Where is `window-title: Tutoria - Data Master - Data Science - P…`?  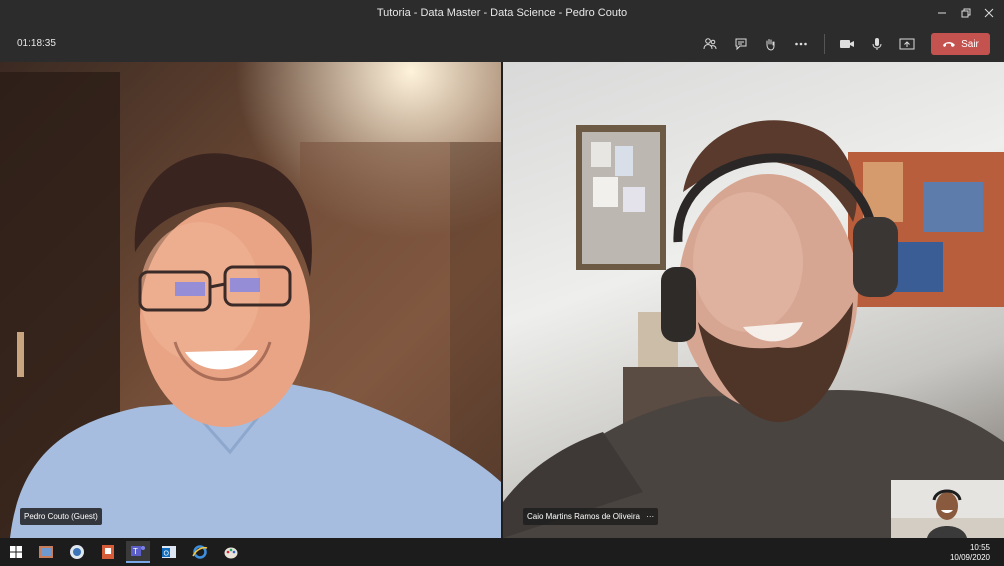
window-title: Tutoria - Data Master - Data Science - P… is located at coordinates (502, 13).